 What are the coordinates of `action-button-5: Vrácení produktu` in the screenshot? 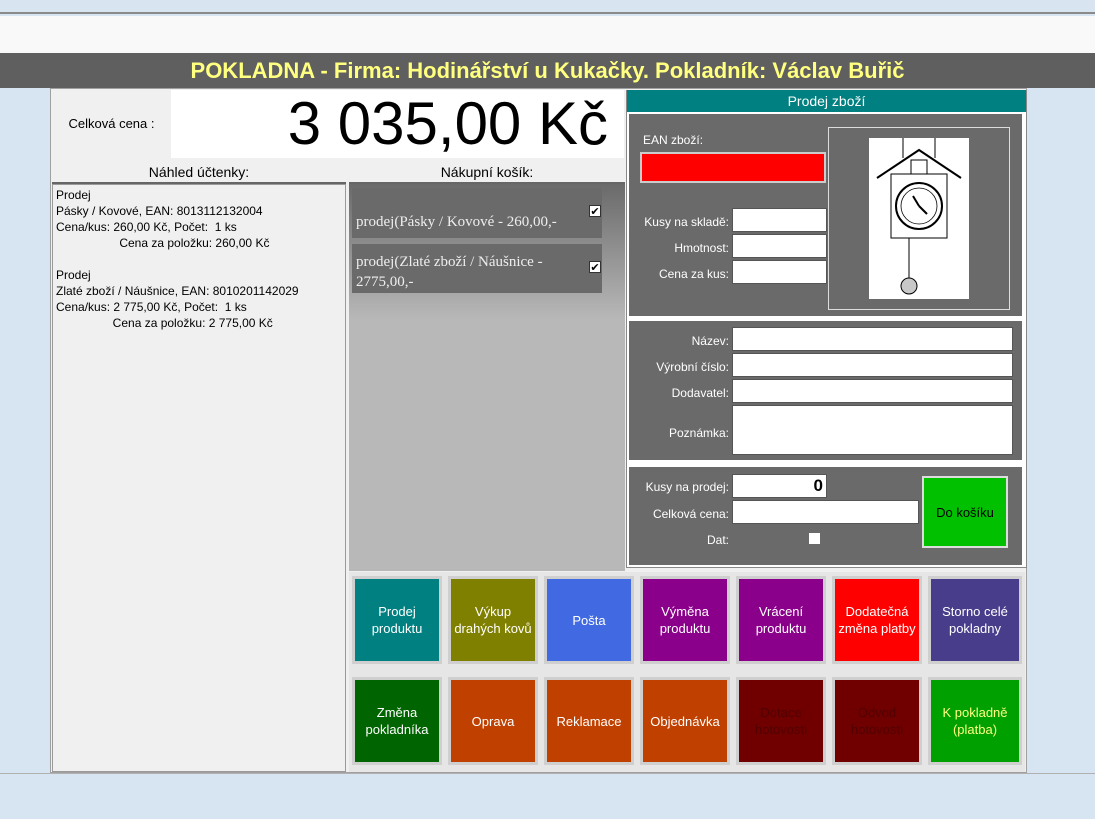 It's located at (781, 620).